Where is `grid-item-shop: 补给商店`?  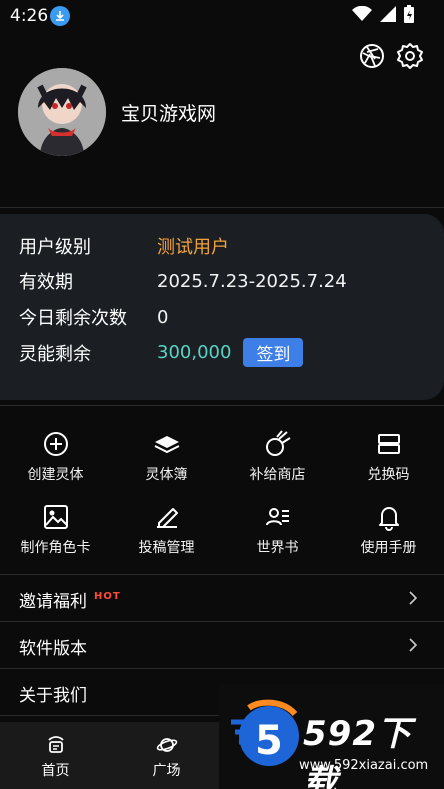 grid-item-shop: 补给商店 is located at coordinates (277, 457).